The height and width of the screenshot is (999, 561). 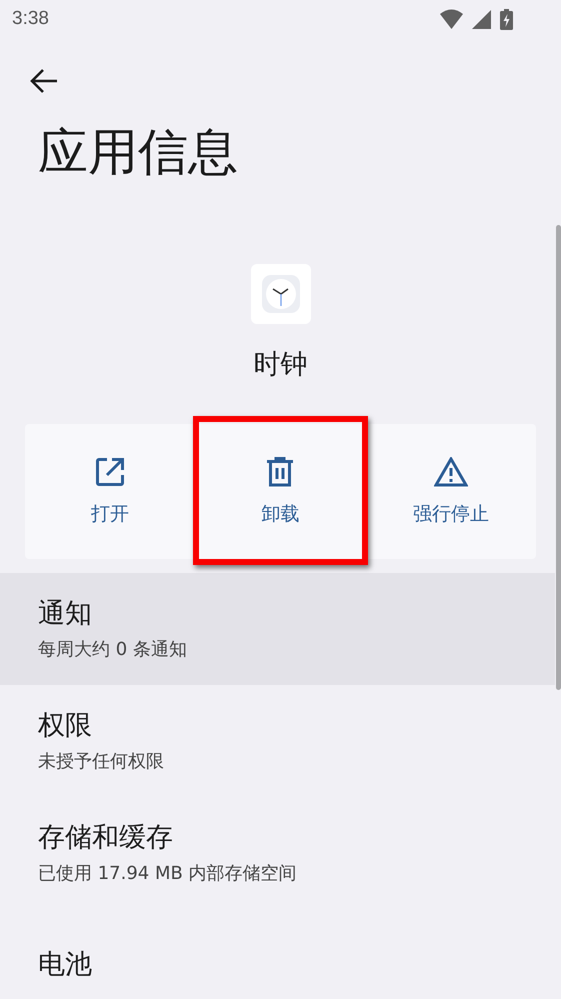 I want to click on item-title: 权限, so click(x=65, y=726).